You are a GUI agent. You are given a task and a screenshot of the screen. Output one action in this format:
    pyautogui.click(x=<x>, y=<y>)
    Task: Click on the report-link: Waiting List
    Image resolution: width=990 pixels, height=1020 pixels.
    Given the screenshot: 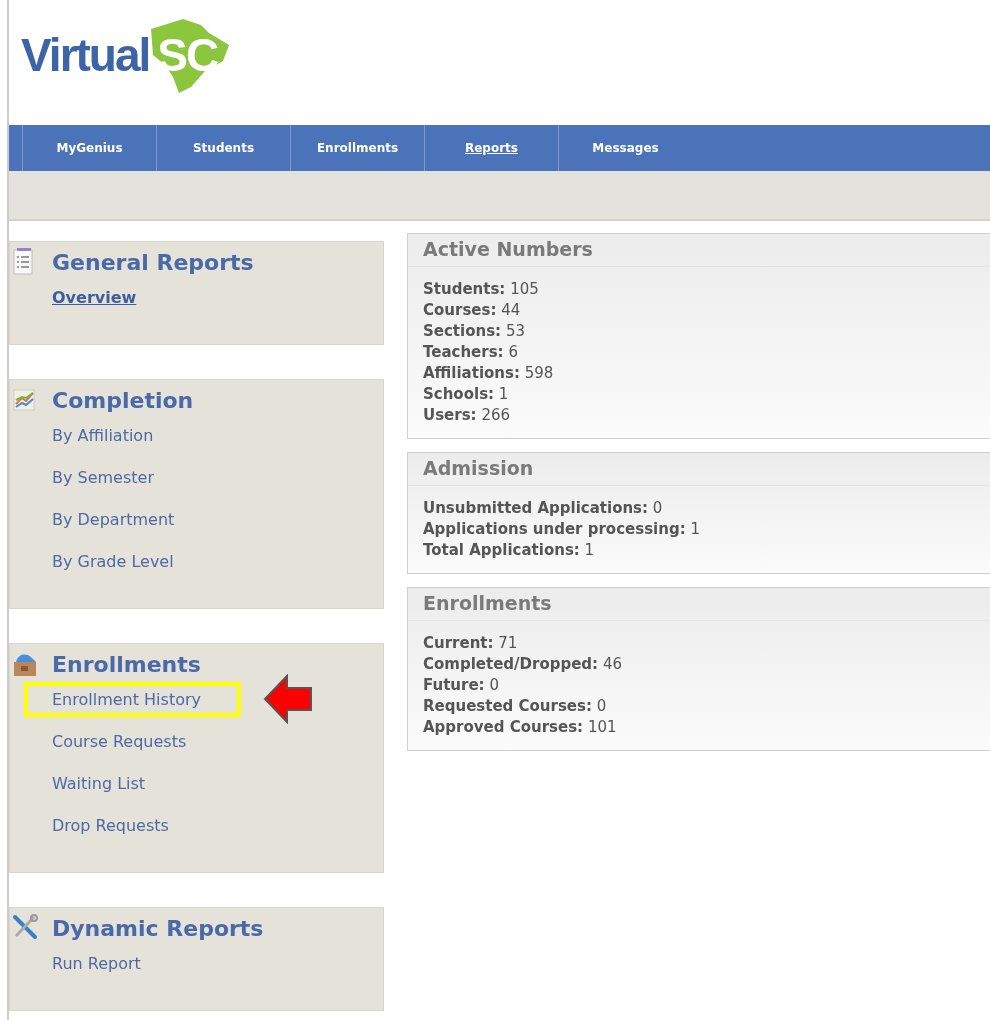 What is the action you would take?
    pyautogui.click(x=99, y=783)
    